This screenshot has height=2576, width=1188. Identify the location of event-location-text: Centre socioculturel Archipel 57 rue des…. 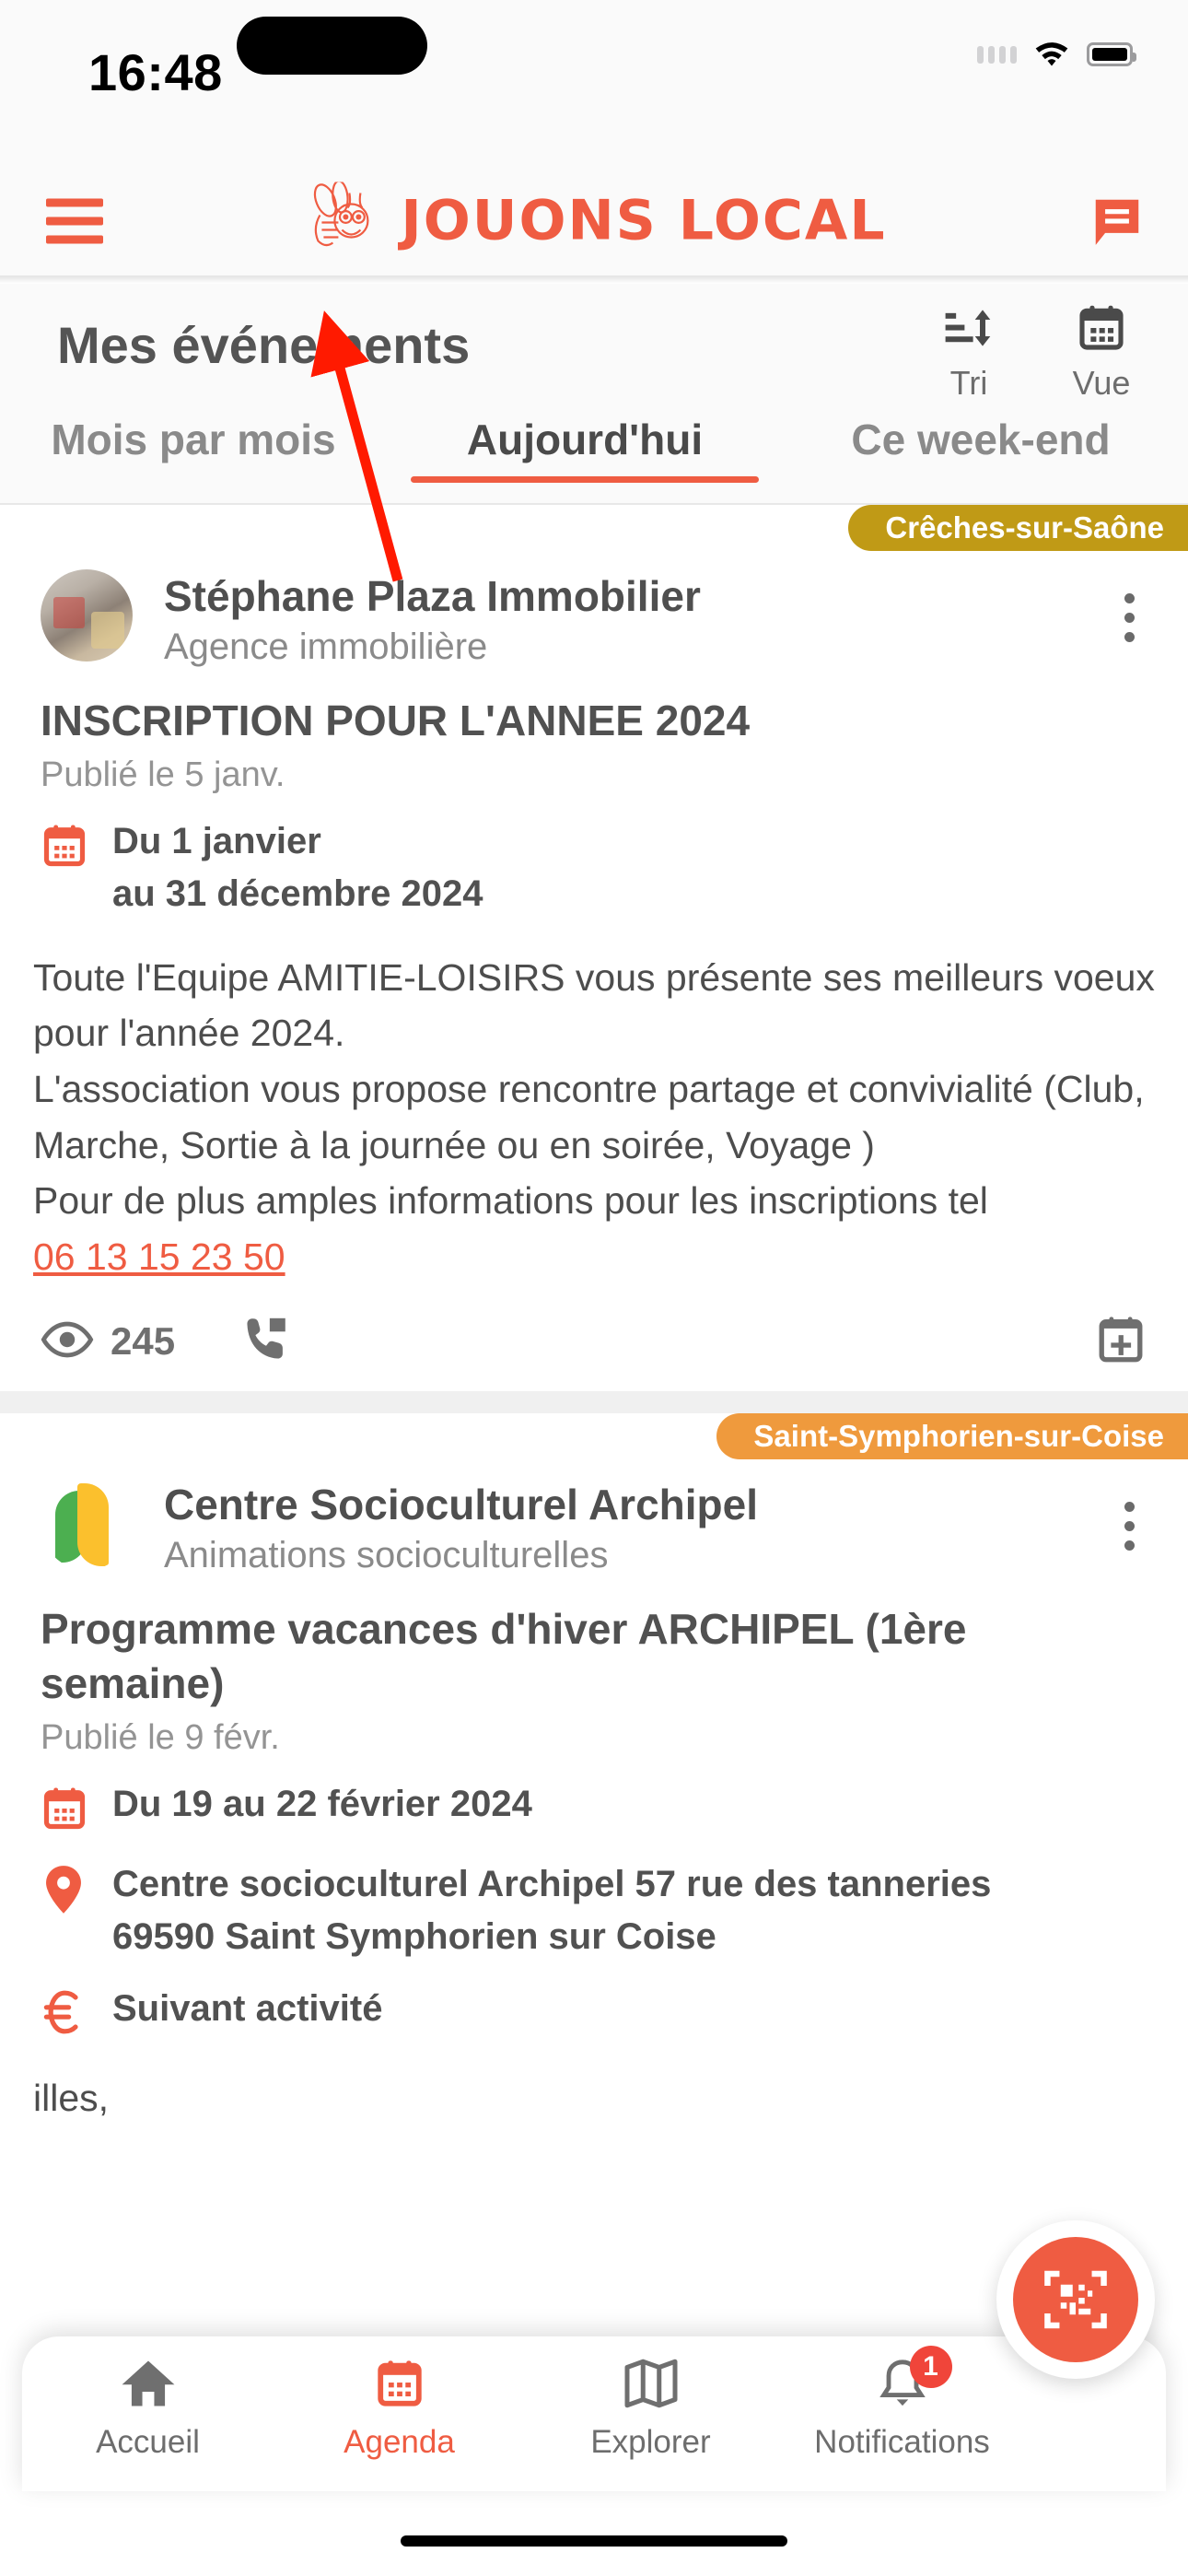
(551, 1910).